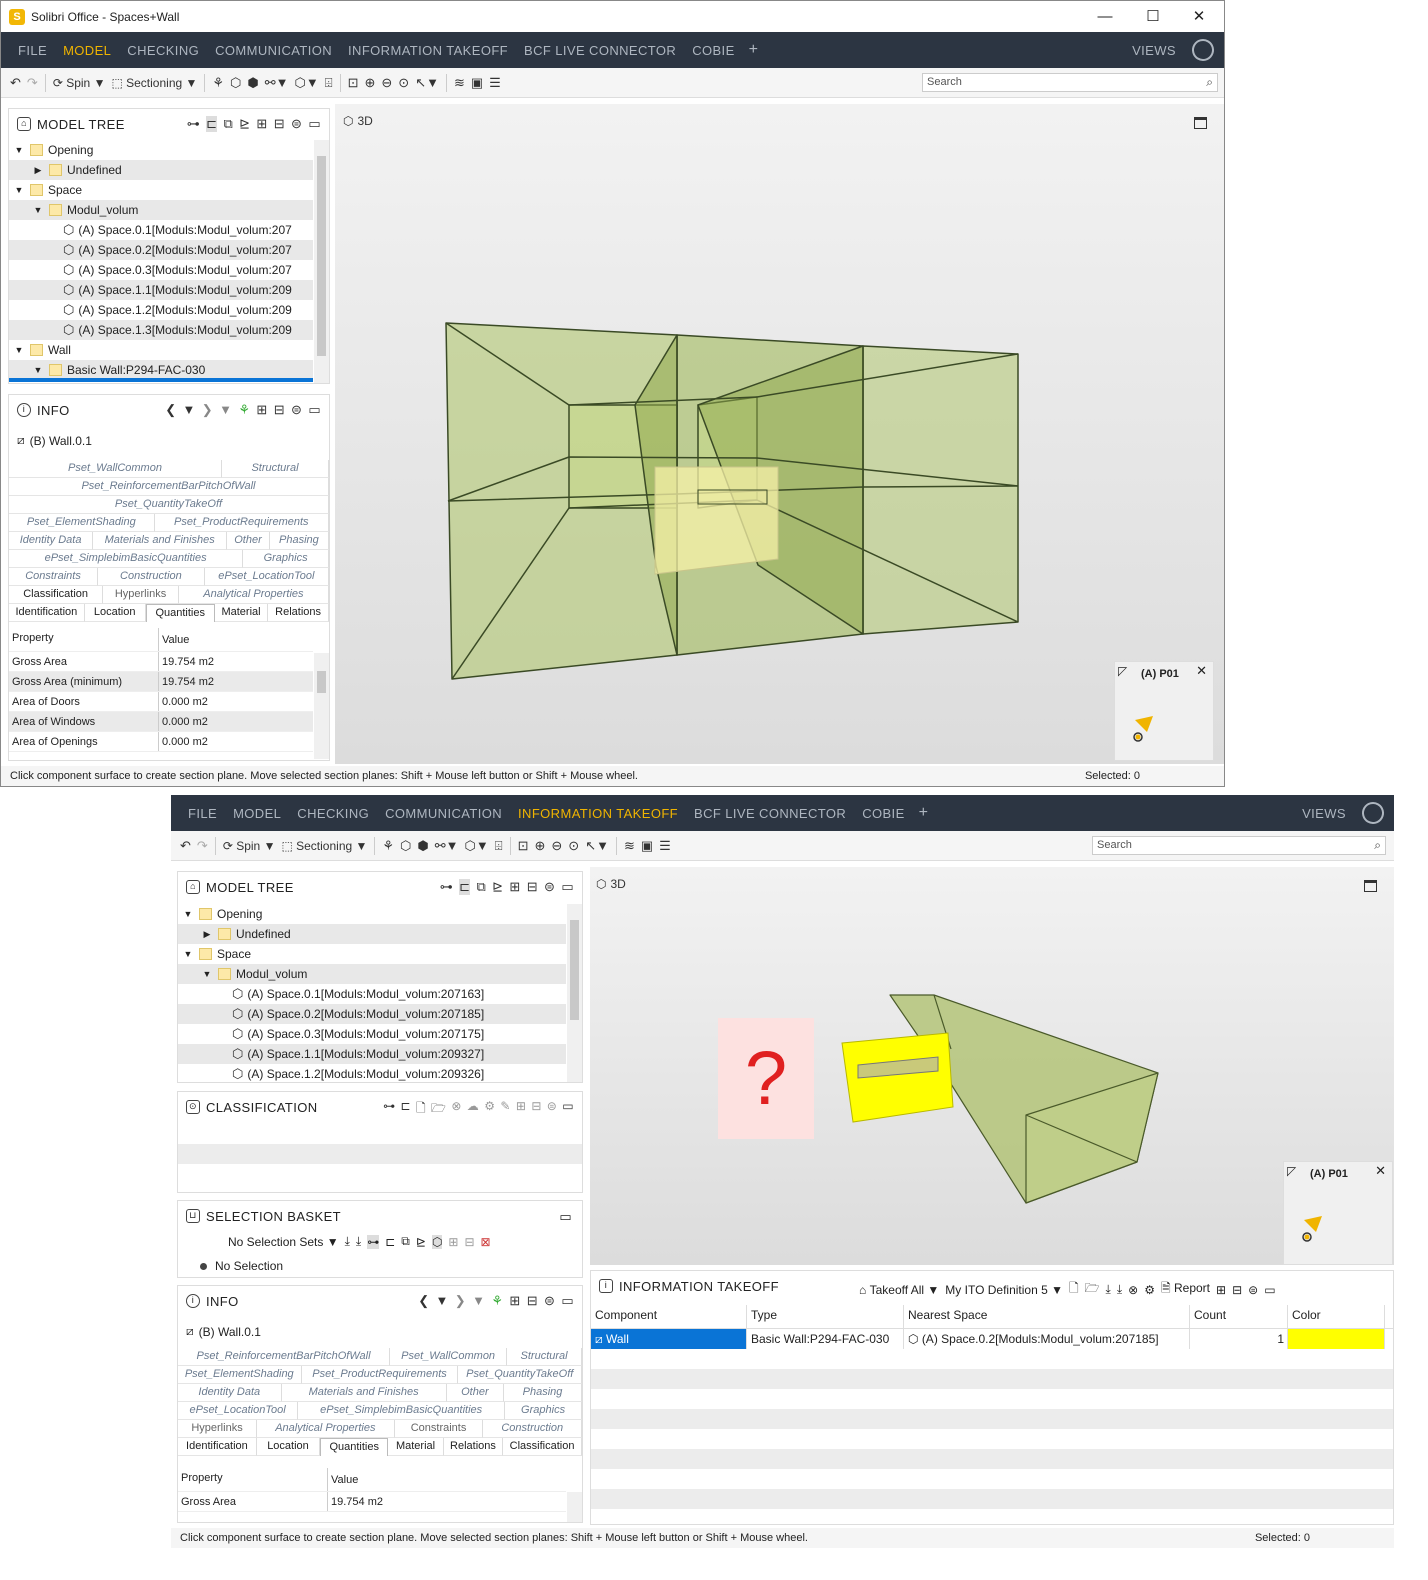 The image size is (1428, 1580). What do you see at coordinates (544, 1357) in the screenshot?
I see `tab-structural: Structural` at bounding box center [544, 1357].